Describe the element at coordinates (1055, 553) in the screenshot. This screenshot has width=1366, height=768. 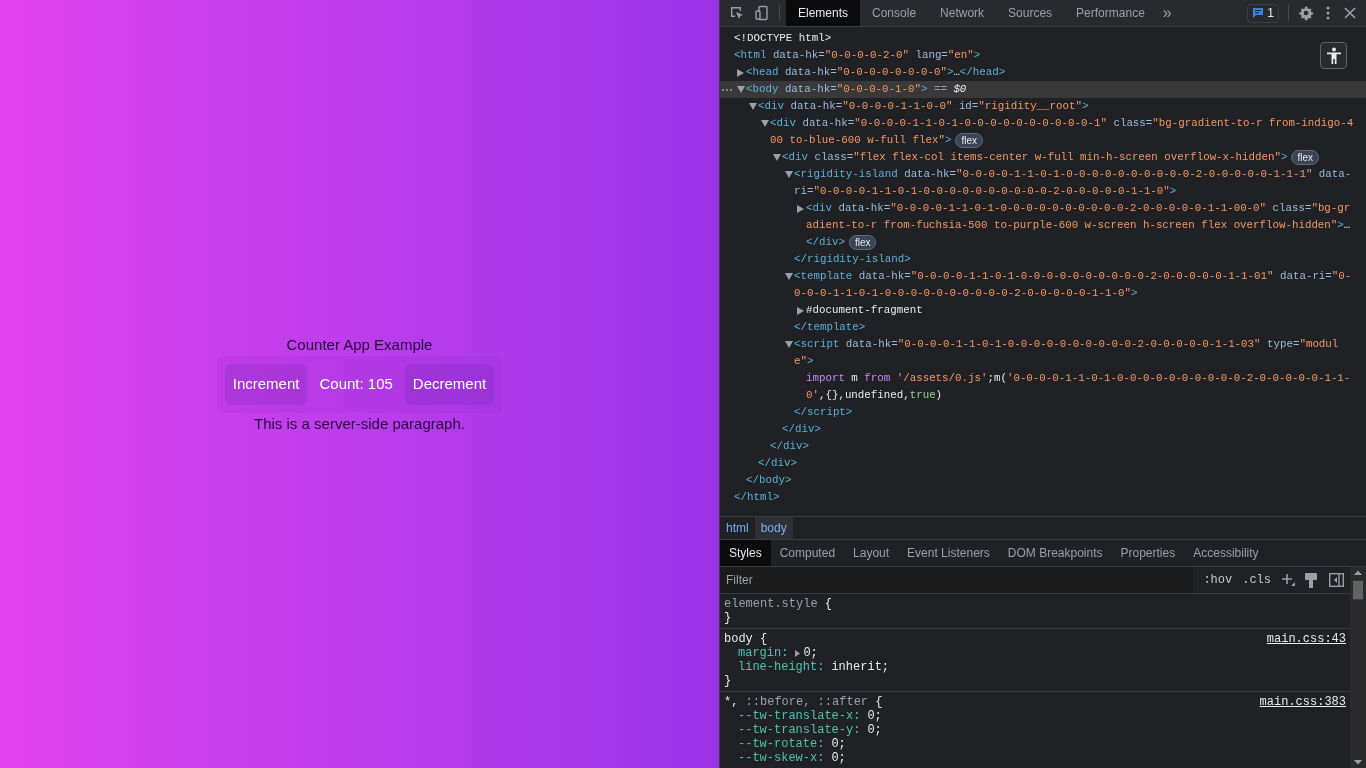
I see `sidebar-tab: DOM Breakpoints` at that location.